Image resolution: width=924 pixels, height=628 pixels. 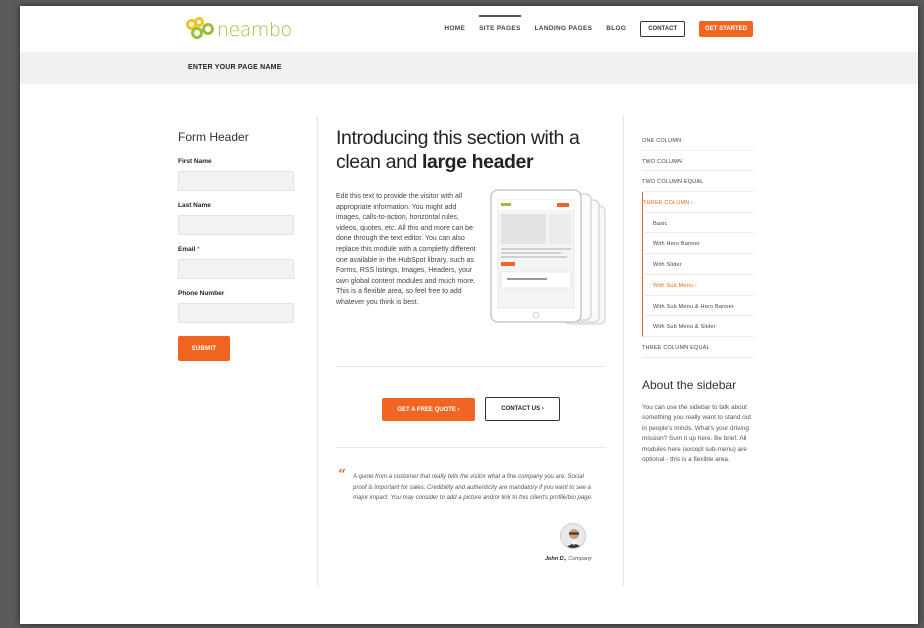 What do you see at coordinates (201, 30) in the screenshot?
I see `logo-circles-icon` at bounding box center [201, 30].